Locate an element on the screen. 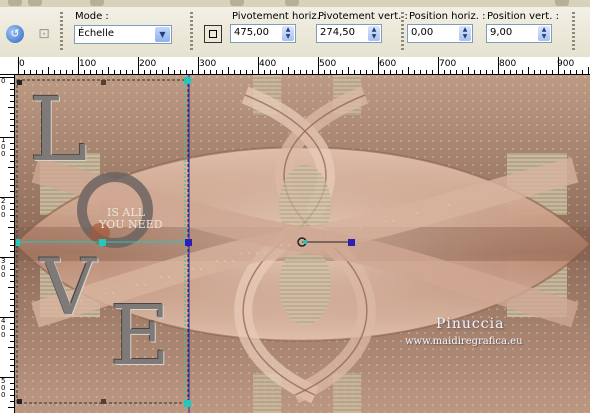  position-vertical-input: 9,00 ▲ ▼ is located at coordinates (519, 33).